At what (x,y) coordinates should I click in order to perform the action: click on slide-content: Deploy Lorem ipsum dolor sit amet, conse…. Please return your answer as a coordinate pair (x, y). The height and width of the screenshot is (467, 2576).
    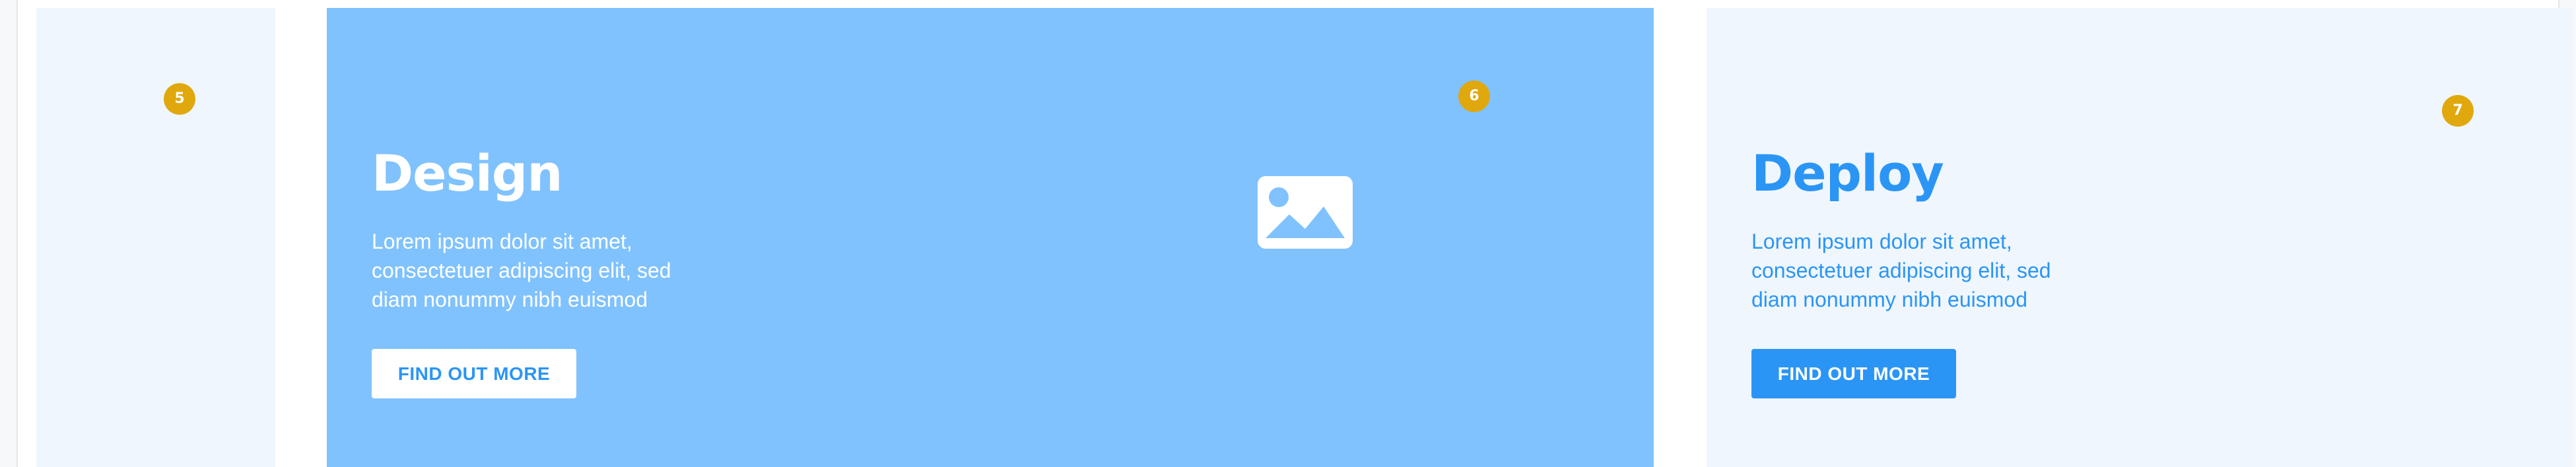
    Looking at the image, I should click on (1923, 270).